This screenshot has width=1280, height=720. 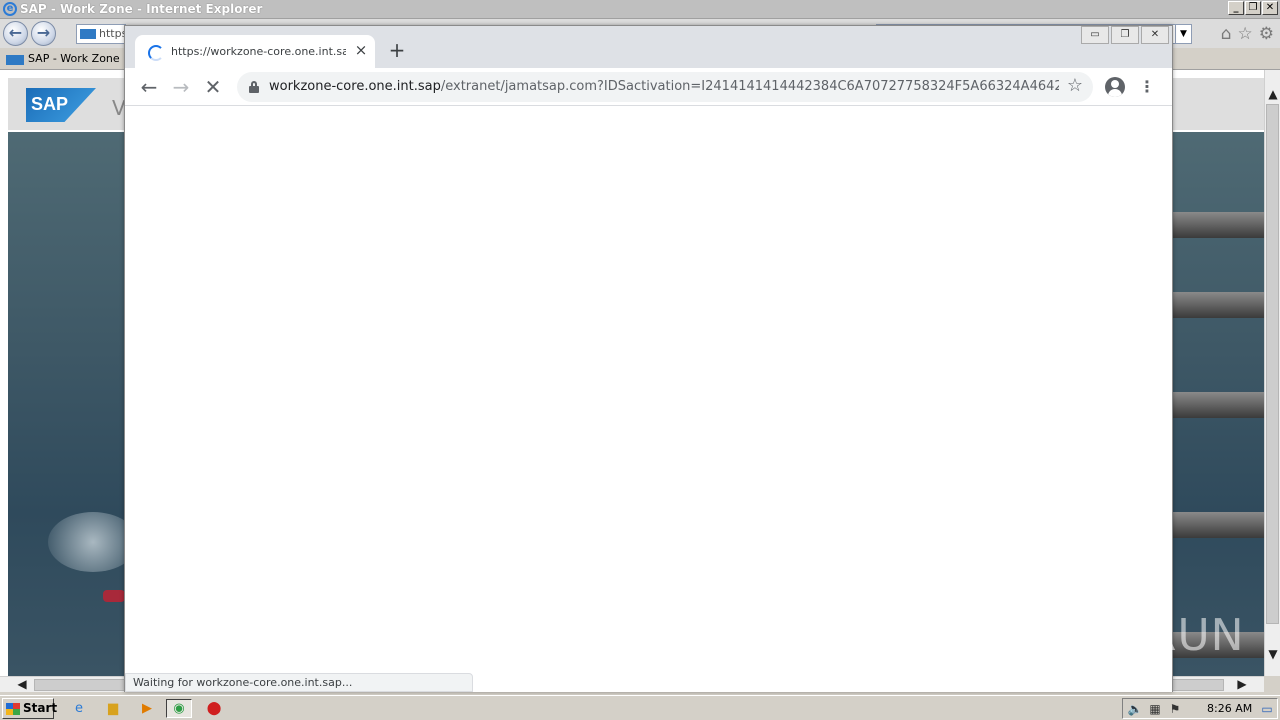 What do you see at coordinates (1095, 35) in the screenshot?
I see `chrome-minimize-button: ▭` at bounding box center [1095, 35].